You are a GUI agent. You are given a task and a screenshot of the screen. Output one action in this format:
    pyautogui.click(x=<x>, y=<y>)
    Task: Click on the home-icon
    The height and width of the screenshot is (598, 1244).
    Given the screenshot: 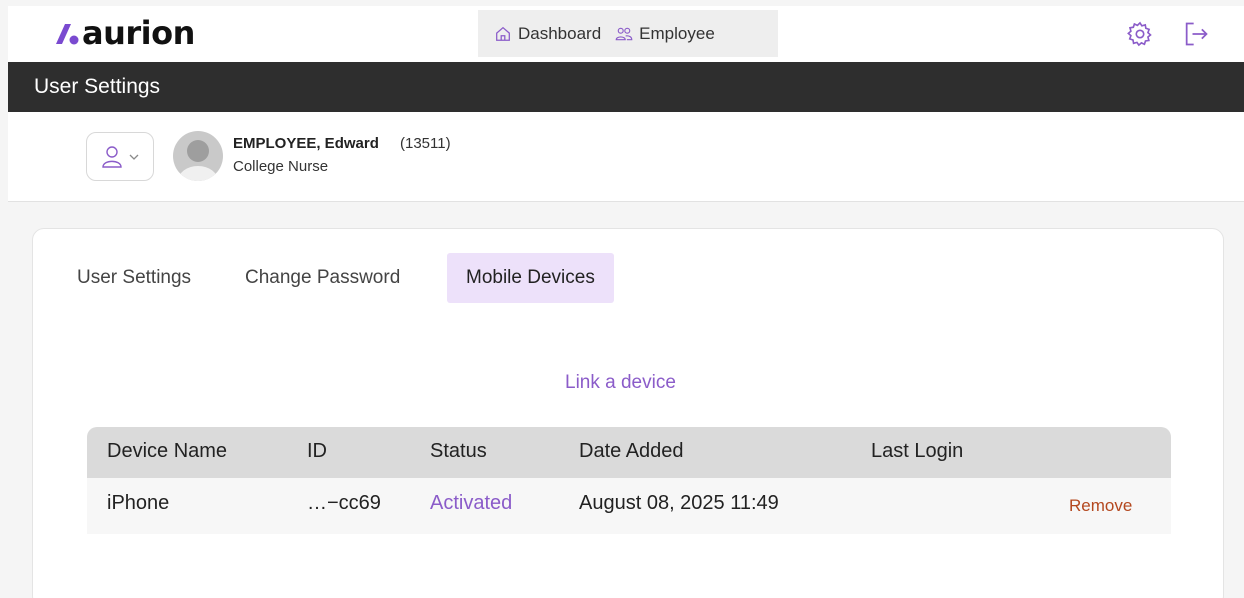 What is the action you would take?
    pyautogui.click(x=503, y=33)
    